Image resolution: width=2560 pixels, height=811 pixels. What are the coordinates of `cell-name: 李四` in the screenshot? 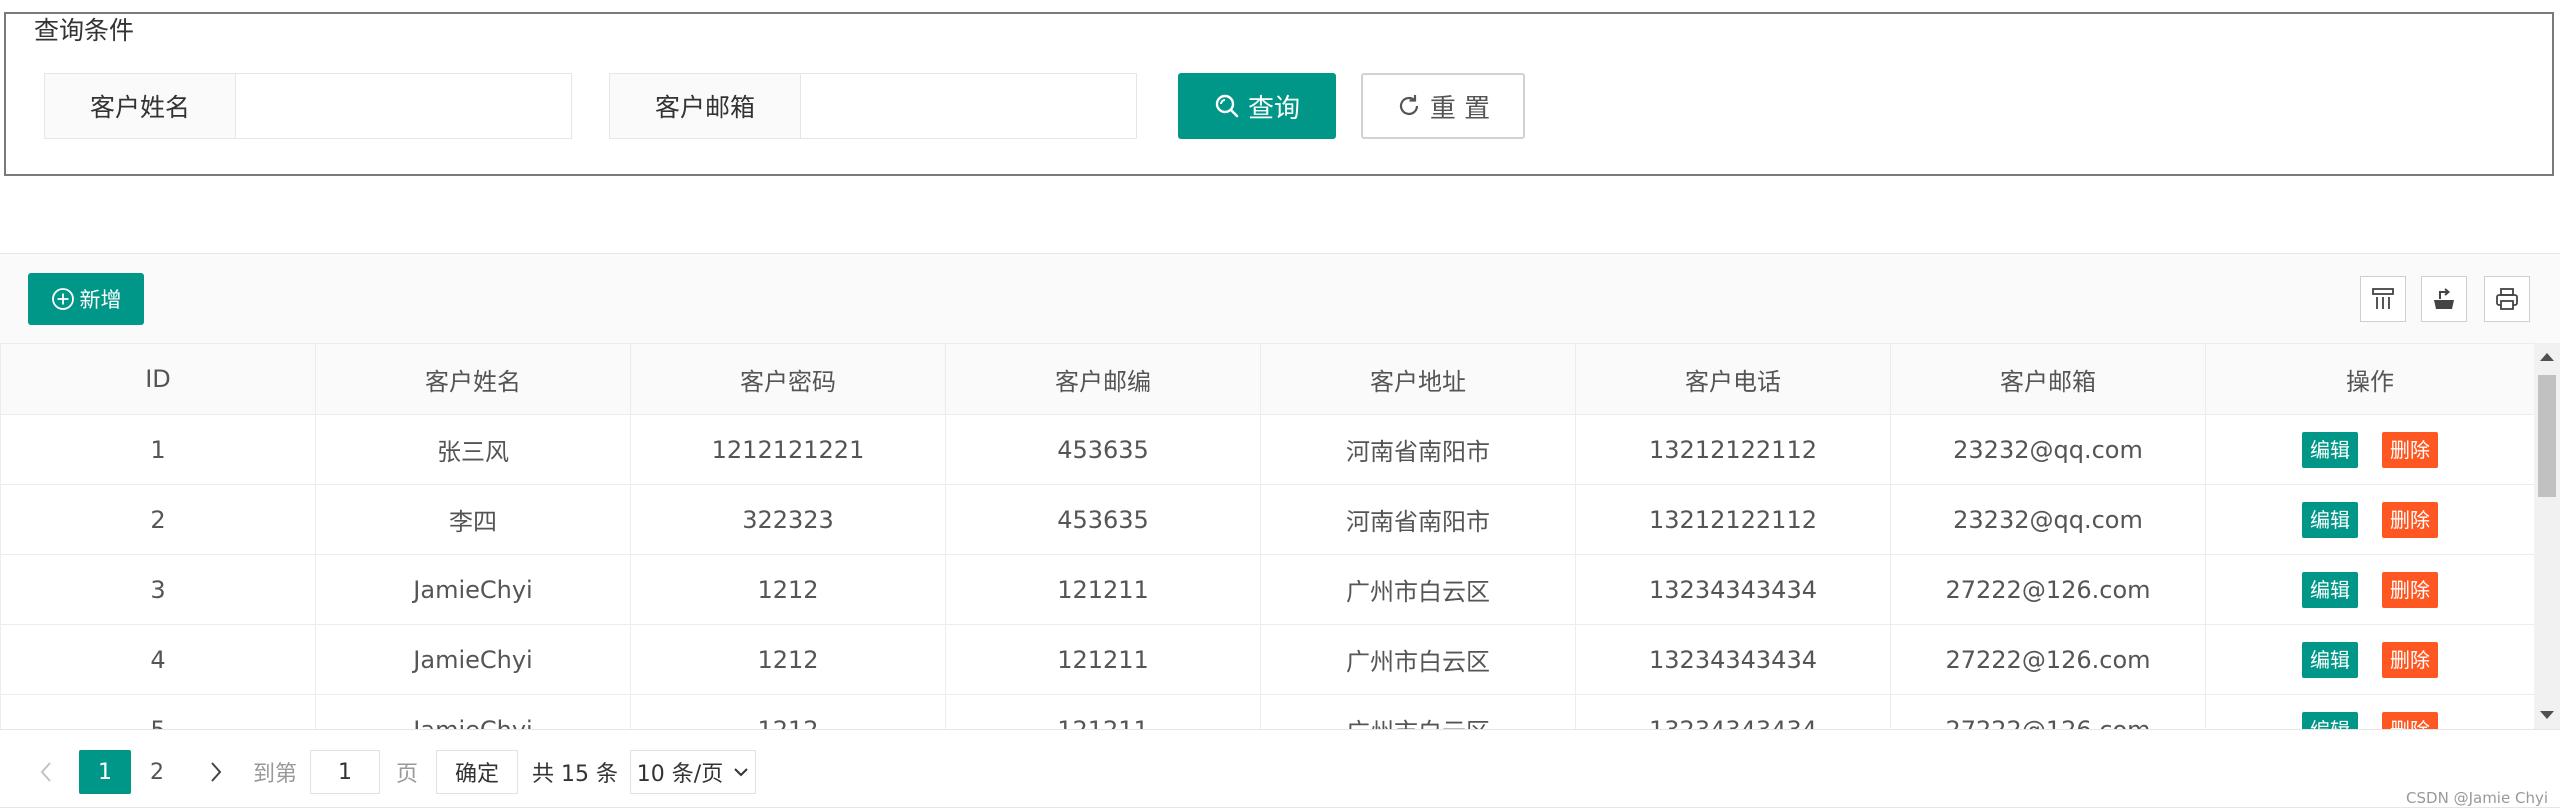 It's located at (473, 519).